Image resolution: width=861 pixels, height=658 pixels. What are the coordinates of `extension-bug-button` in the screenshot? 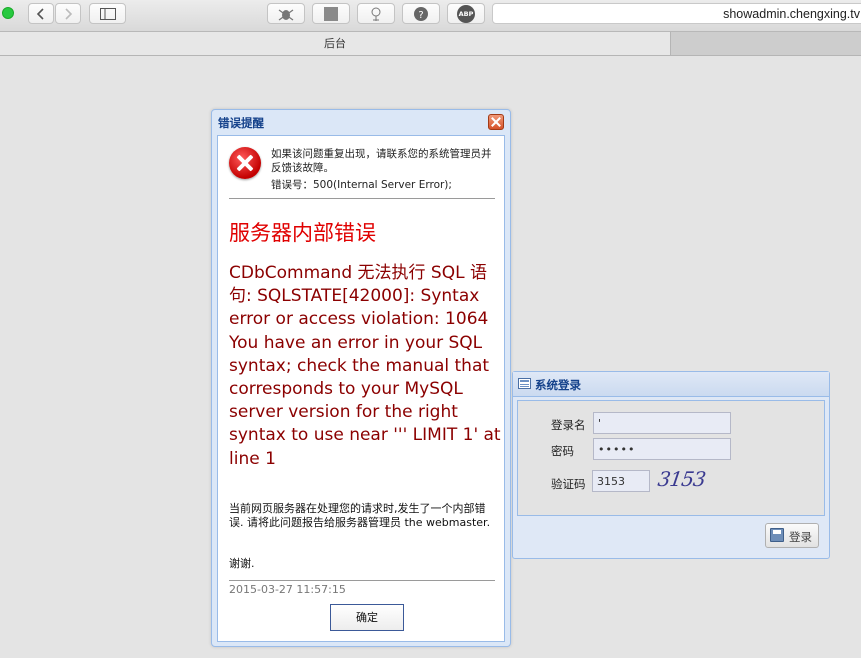 It's located at (286, 13).